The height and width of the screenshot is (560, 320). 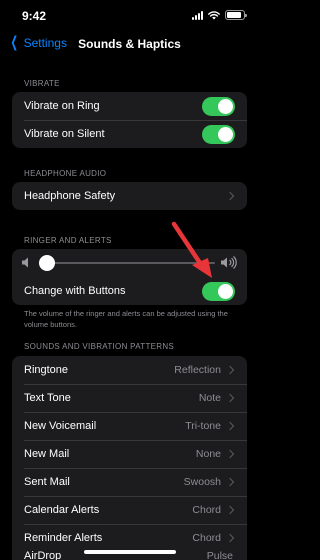 What do you see at coordinates (25, 262) in the screenshot?
I see `speaker-low-icon` at bounding box center [25, 262].